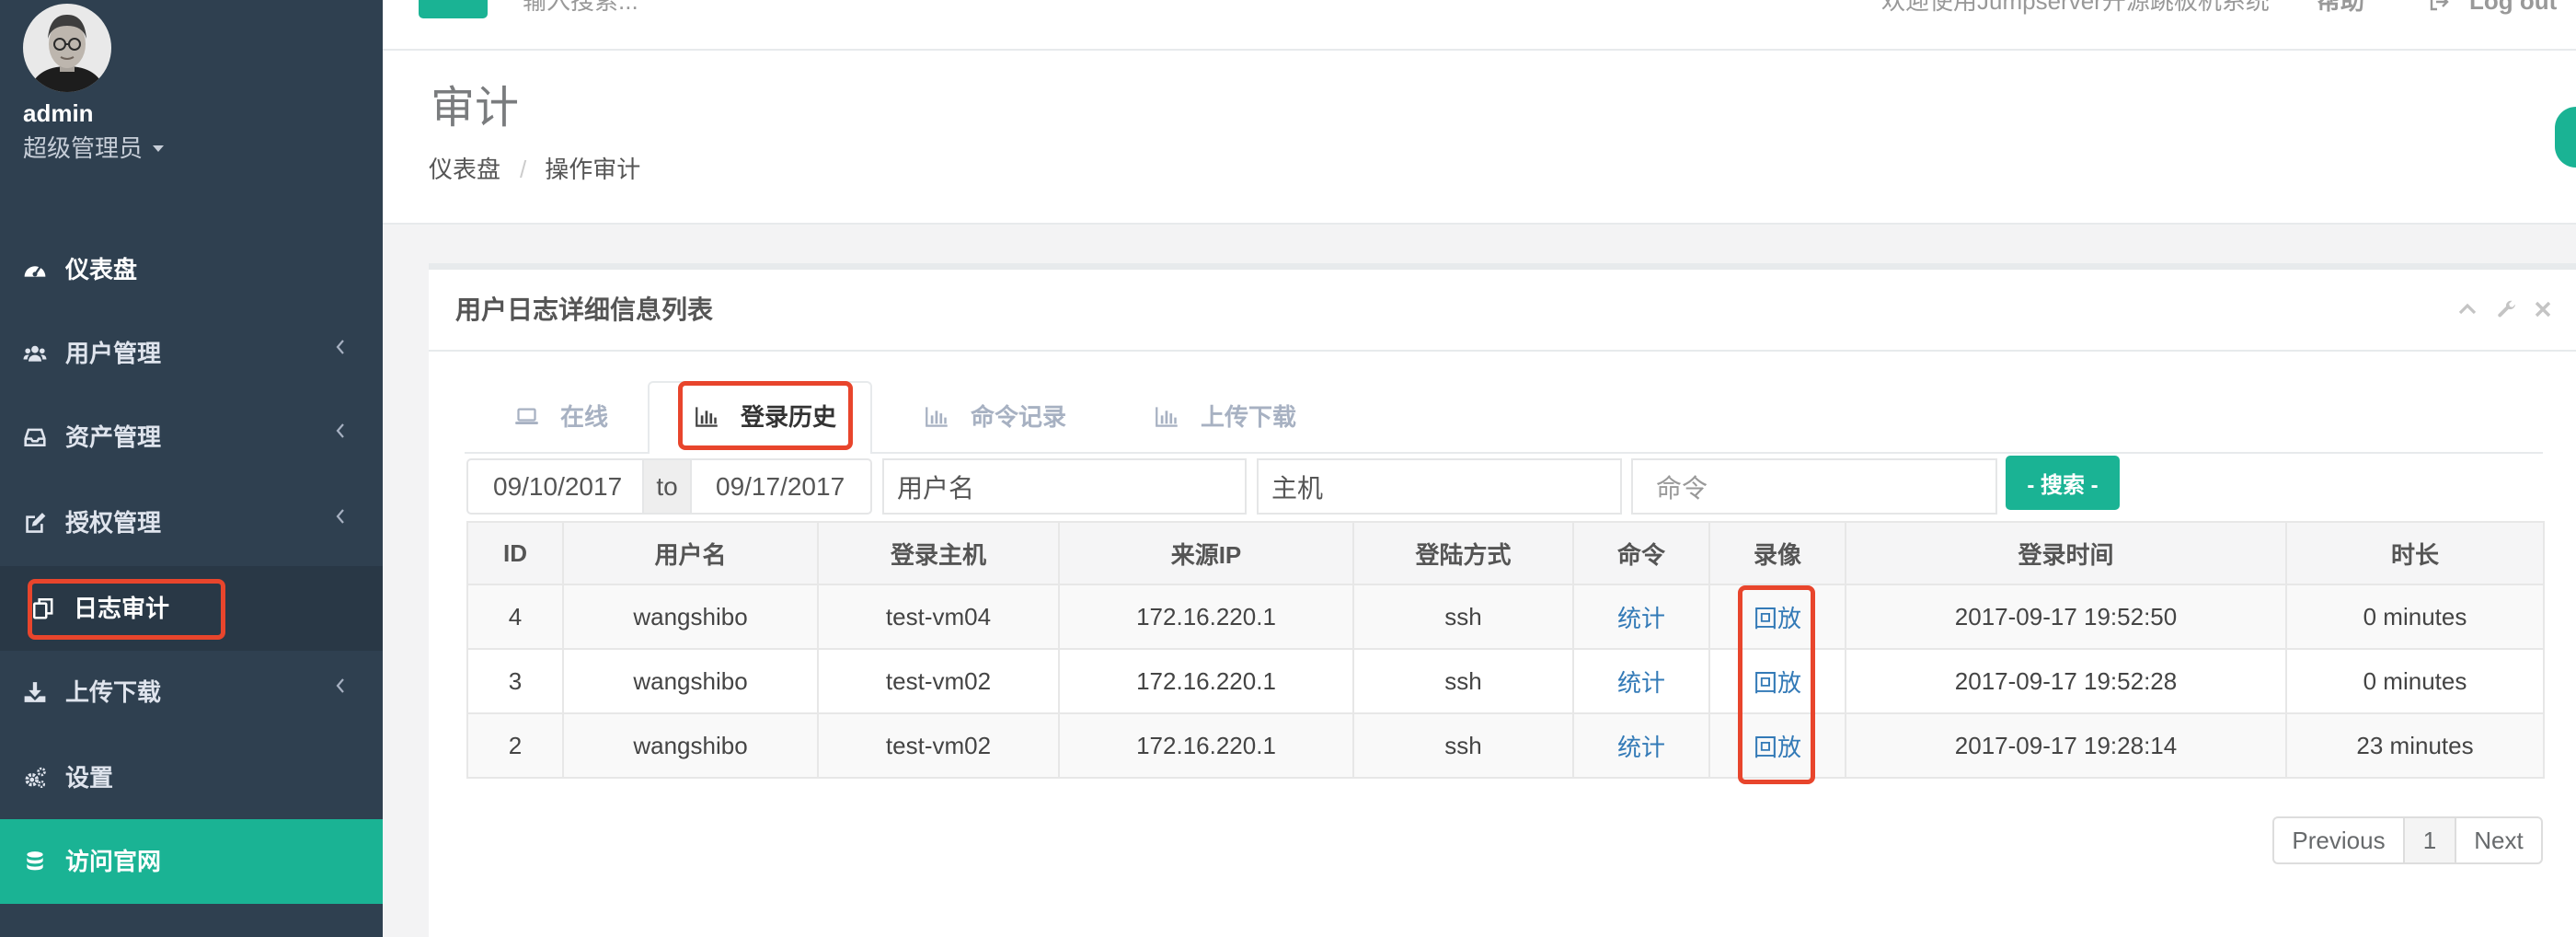 Image resolution: width=2576 pixels, height=937 pixels. I want to click on date-to-input: 09/17/2017, so click(781, 486).